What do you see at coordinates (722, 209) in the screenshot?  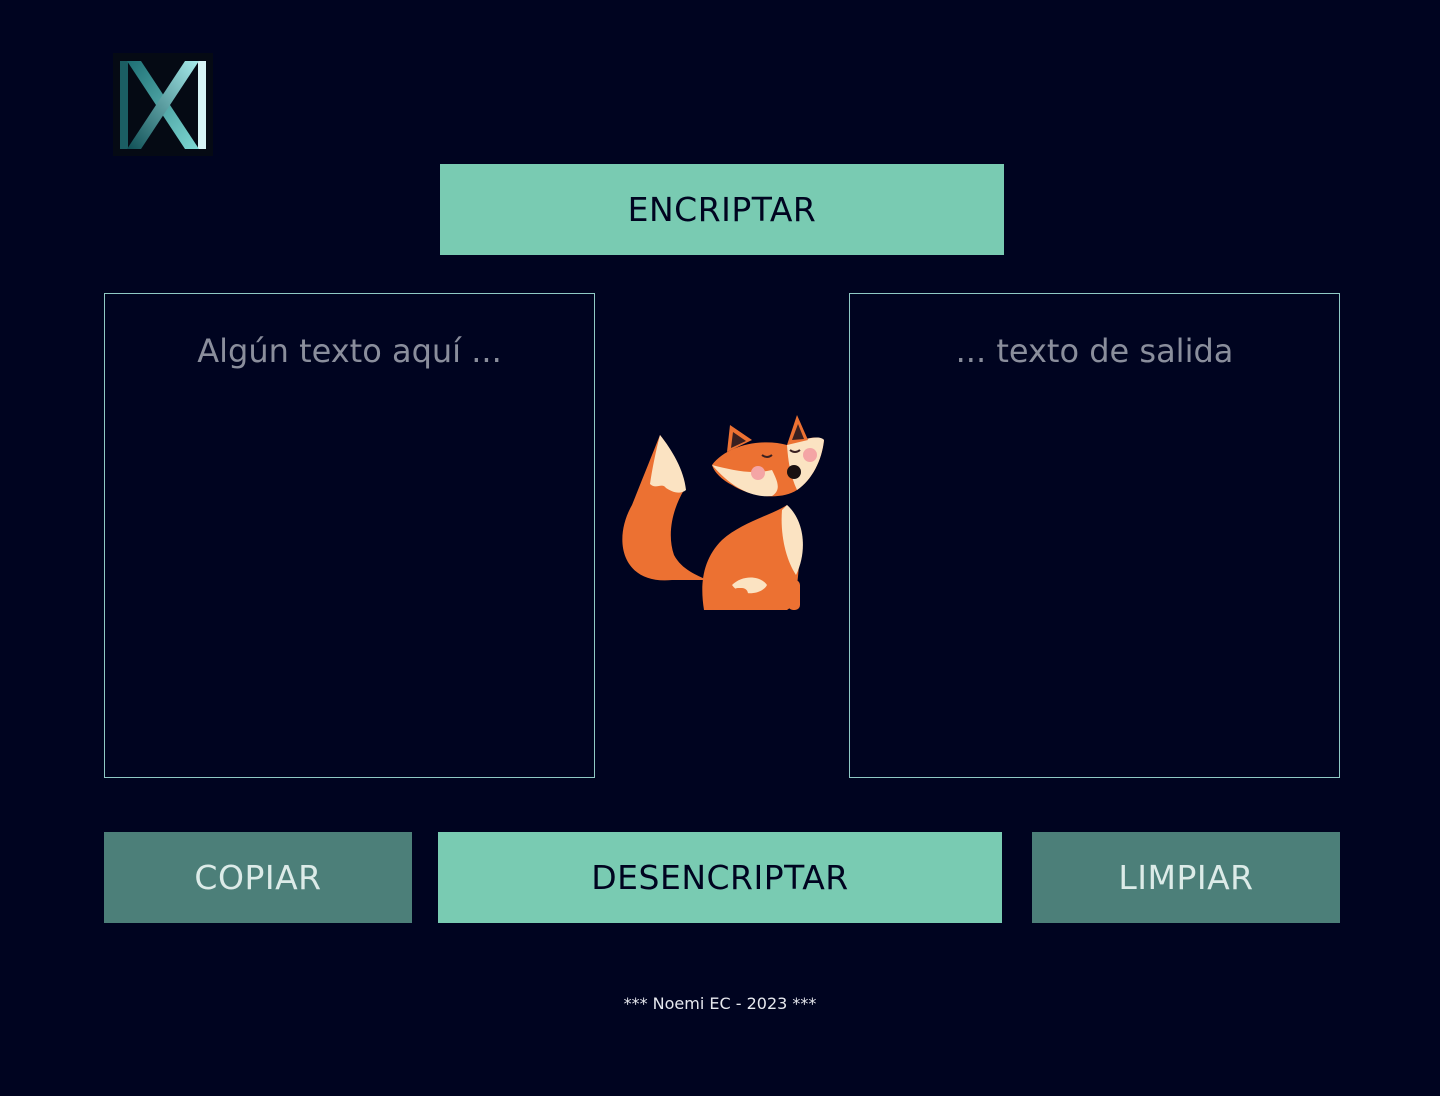 I see `encrypt-button: ENCRIPTAR` at bounding box center [722, 209].